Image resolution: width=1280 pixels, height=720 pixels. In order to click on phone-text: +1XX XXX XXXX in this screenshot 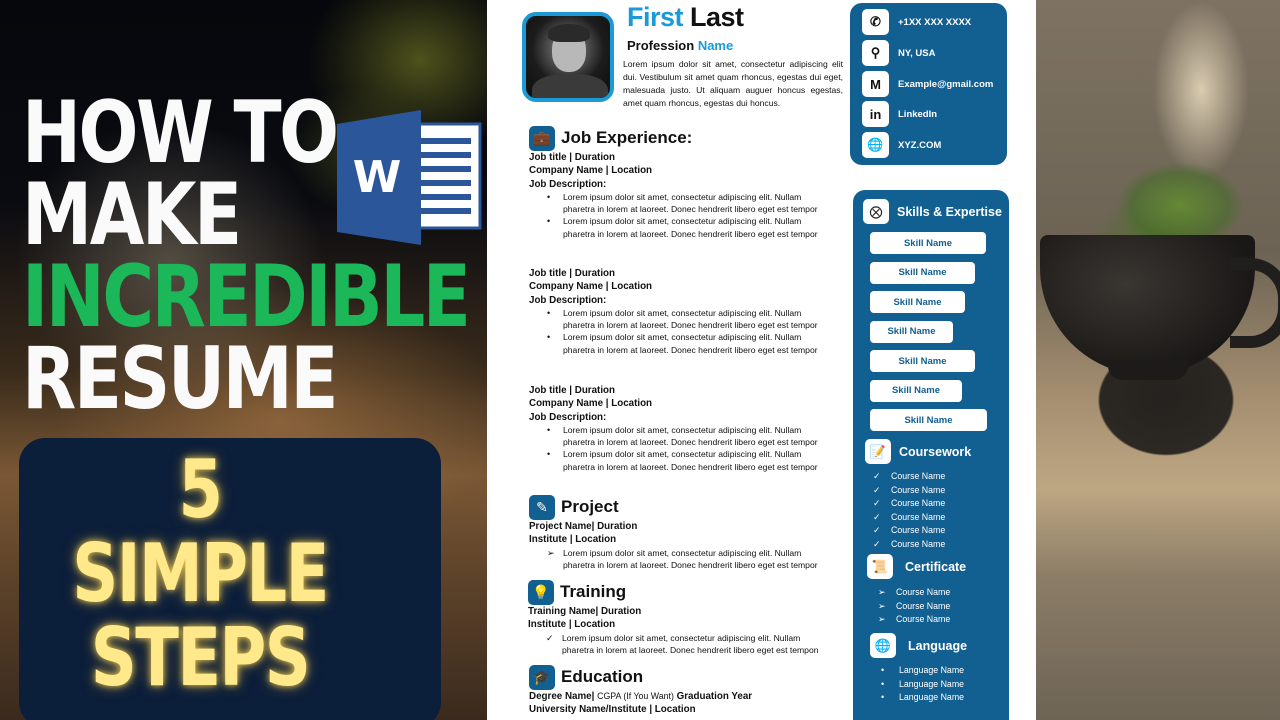, I will do `click(935, 22)`.